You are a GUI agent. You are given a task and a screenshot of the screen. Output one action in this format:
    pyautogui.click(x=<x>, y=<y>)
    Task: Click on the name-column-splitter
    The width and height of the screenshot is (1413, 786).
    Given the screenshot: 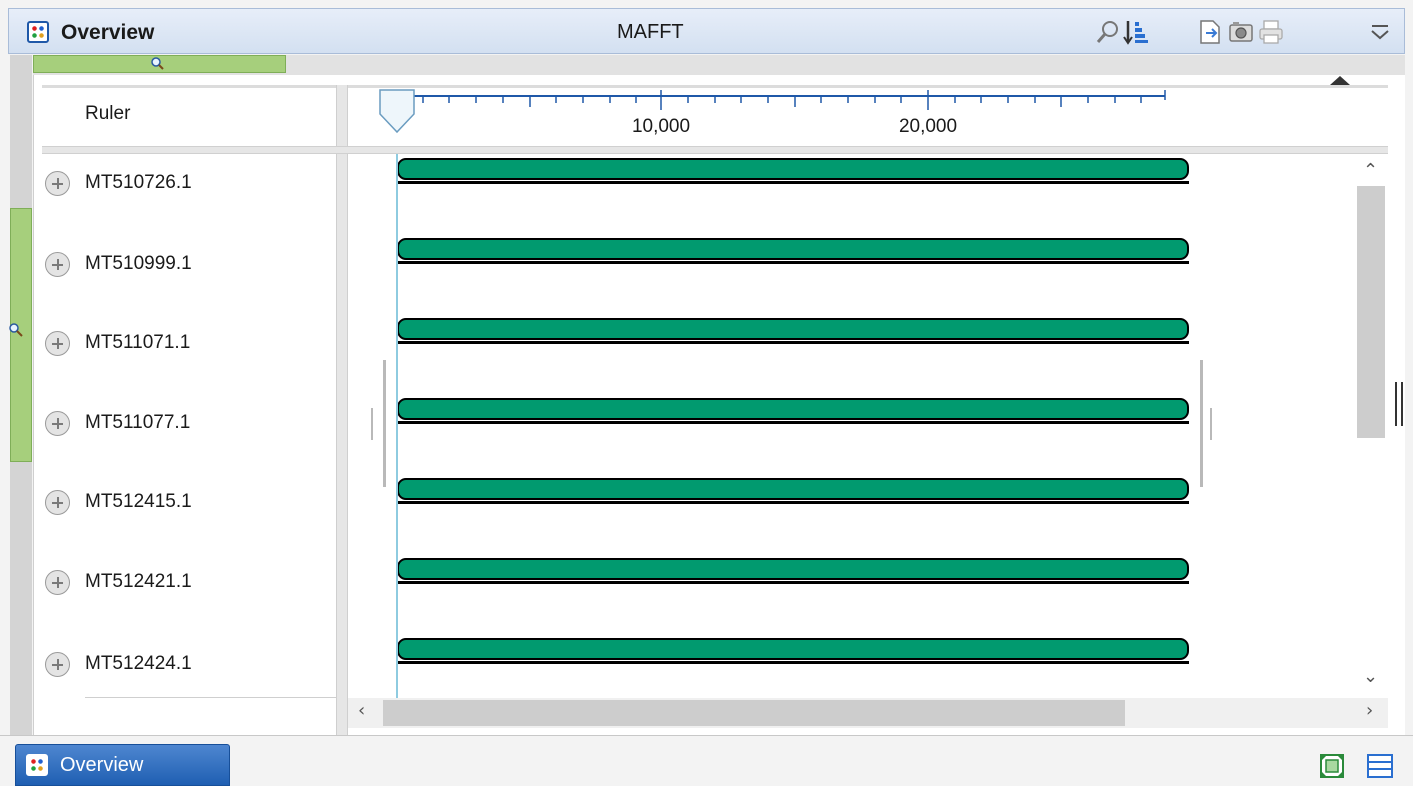 What is the action you would take?
    pyautogui.click(x=342, y=410)
    